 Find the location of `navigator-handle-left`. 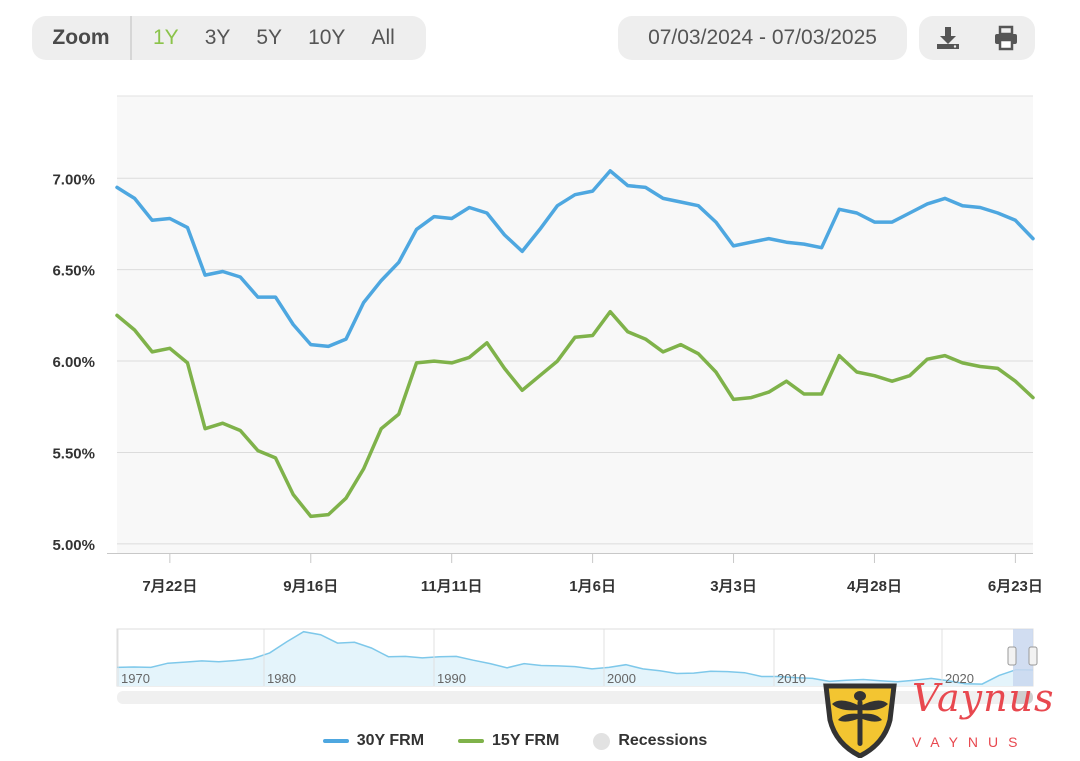

navigator-handle-left is located at coordinates (1012, 656).